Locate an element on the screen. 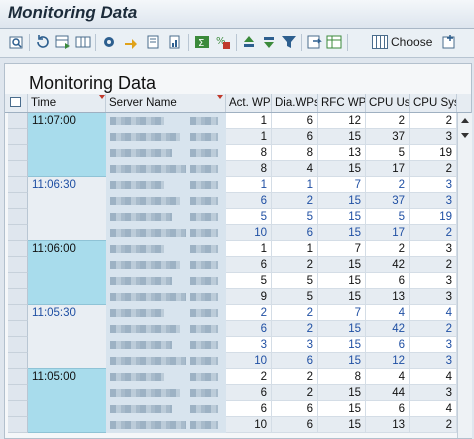 Image resolution: width=474 pixels, height=439 pixels. scroll-up-icon is located at coordinates (465, 120).